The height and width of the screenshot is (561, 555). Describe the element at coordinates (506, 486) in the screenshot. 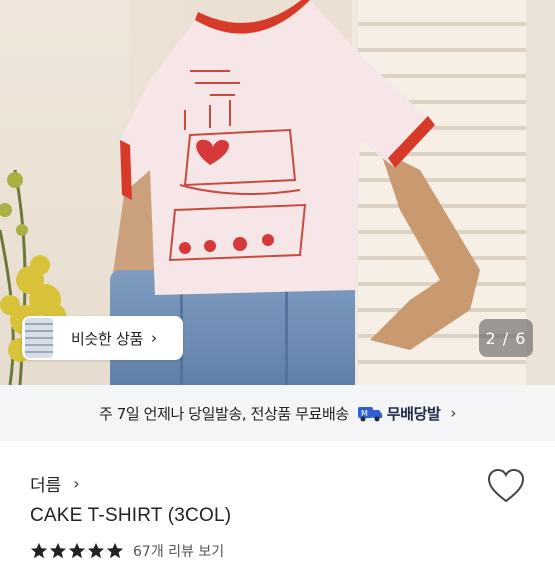

I see `heart-icon` at that location.